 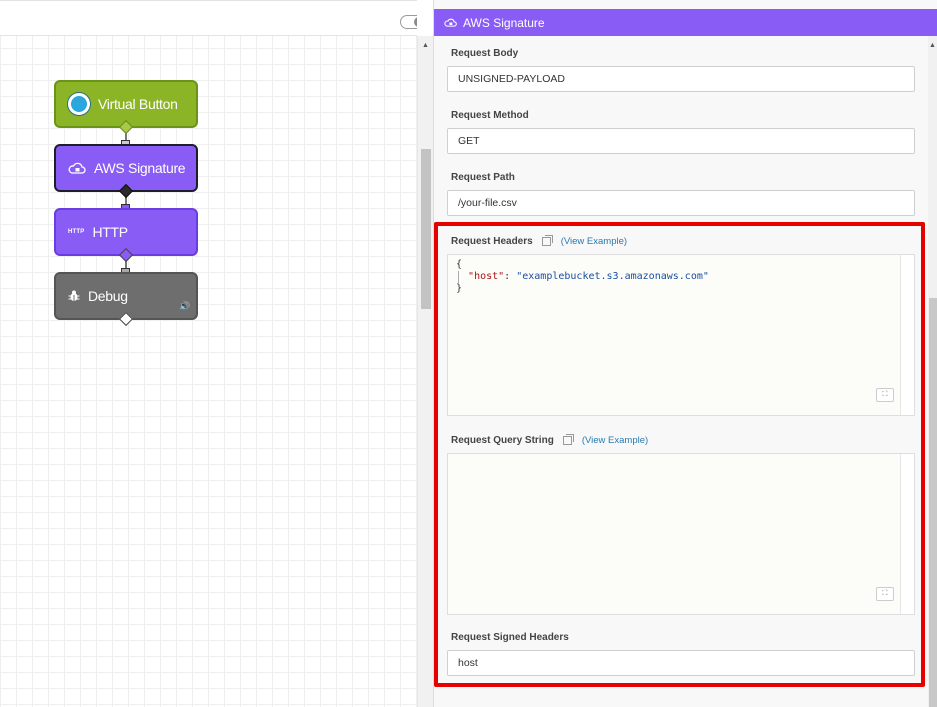 I want to click on canvas-toolbar, so click(x=208, y=18).